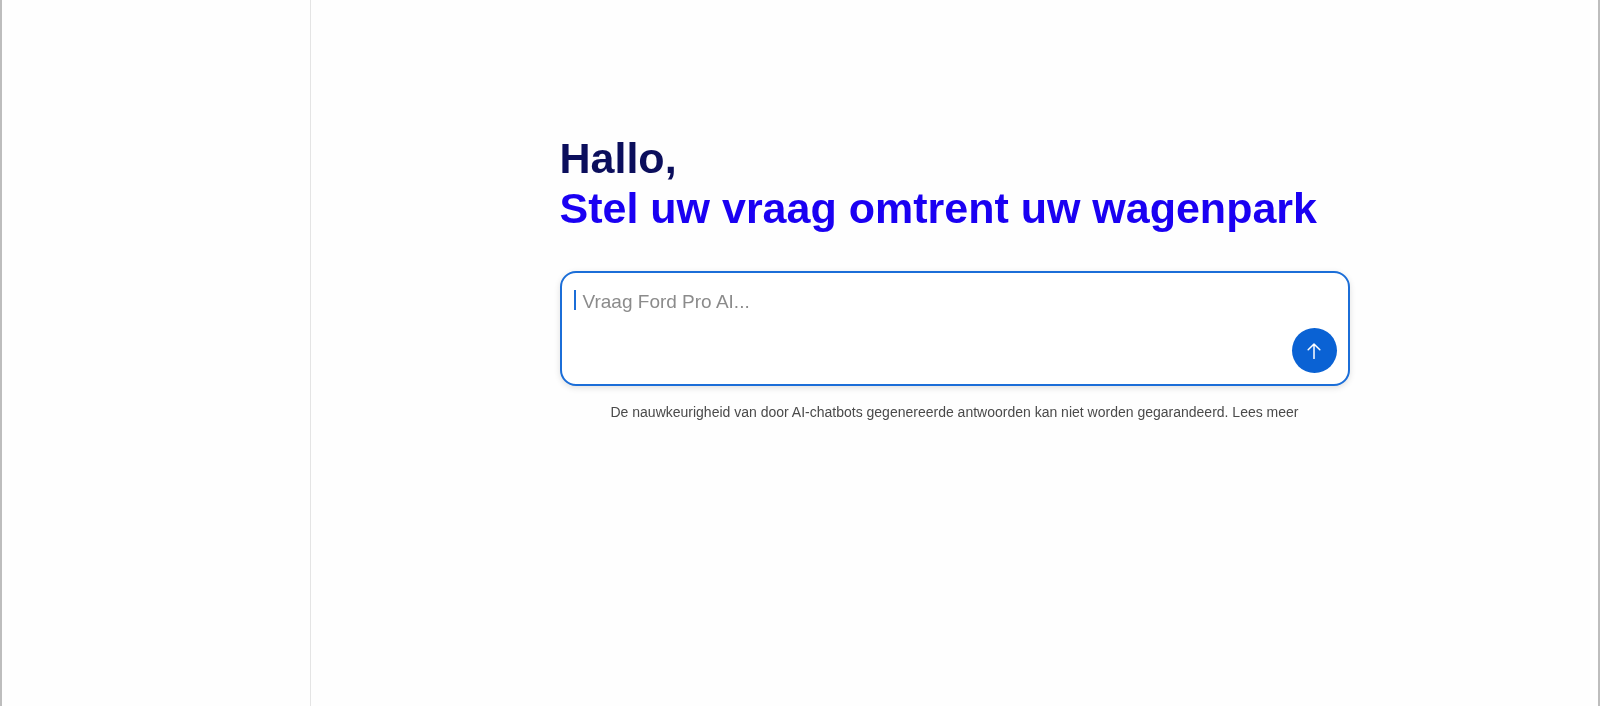 This screenshot has height=706, width=1600. Describe the element at coordinates (574, 300) in the screenshot. I see `text-cursor` at that location.